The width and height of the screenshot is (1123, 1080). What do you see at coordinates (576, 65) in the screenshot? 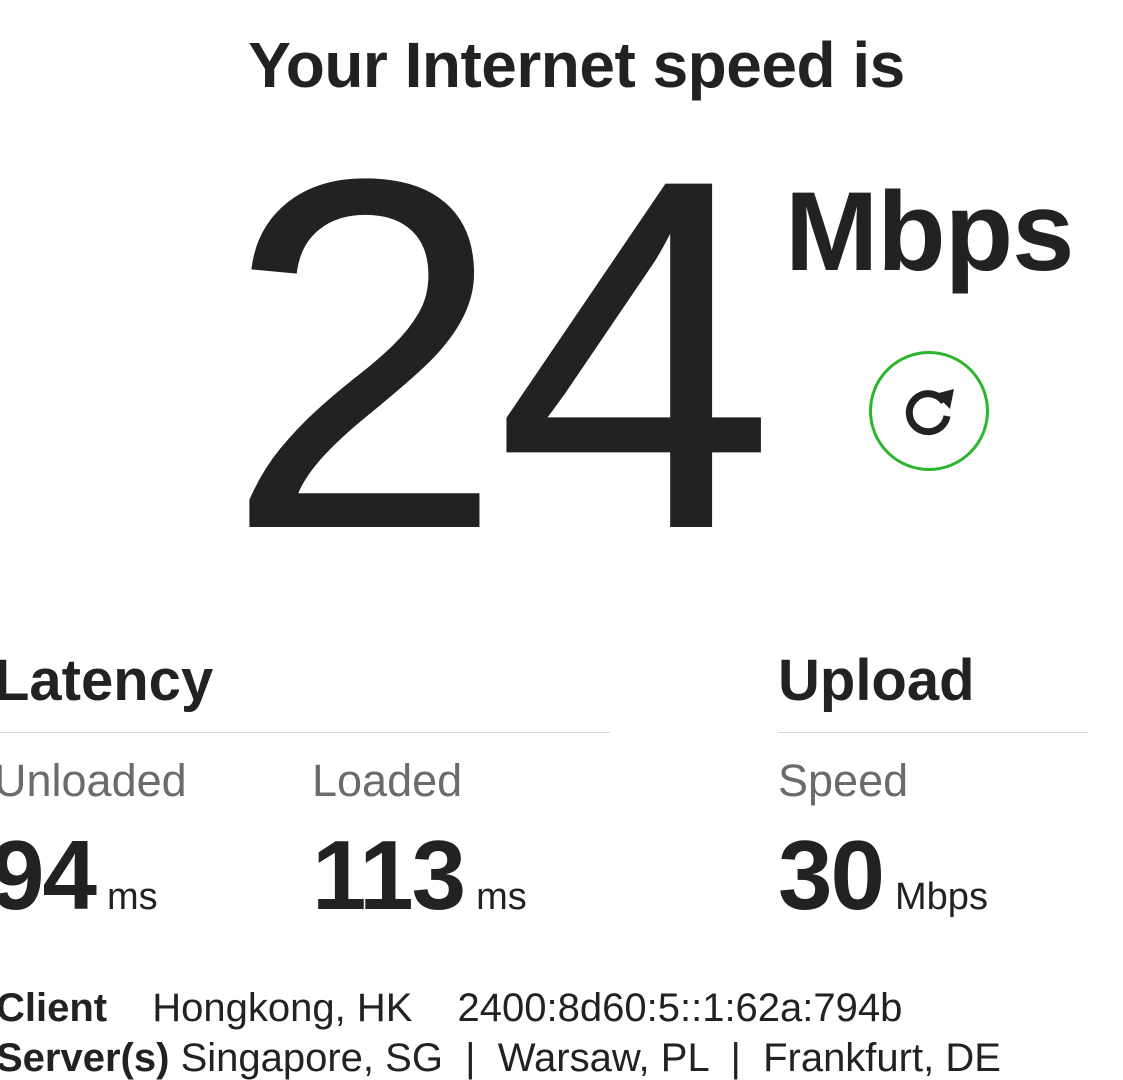
I see `page-title: Your Internet speed is` at bounding box center [576, 65].